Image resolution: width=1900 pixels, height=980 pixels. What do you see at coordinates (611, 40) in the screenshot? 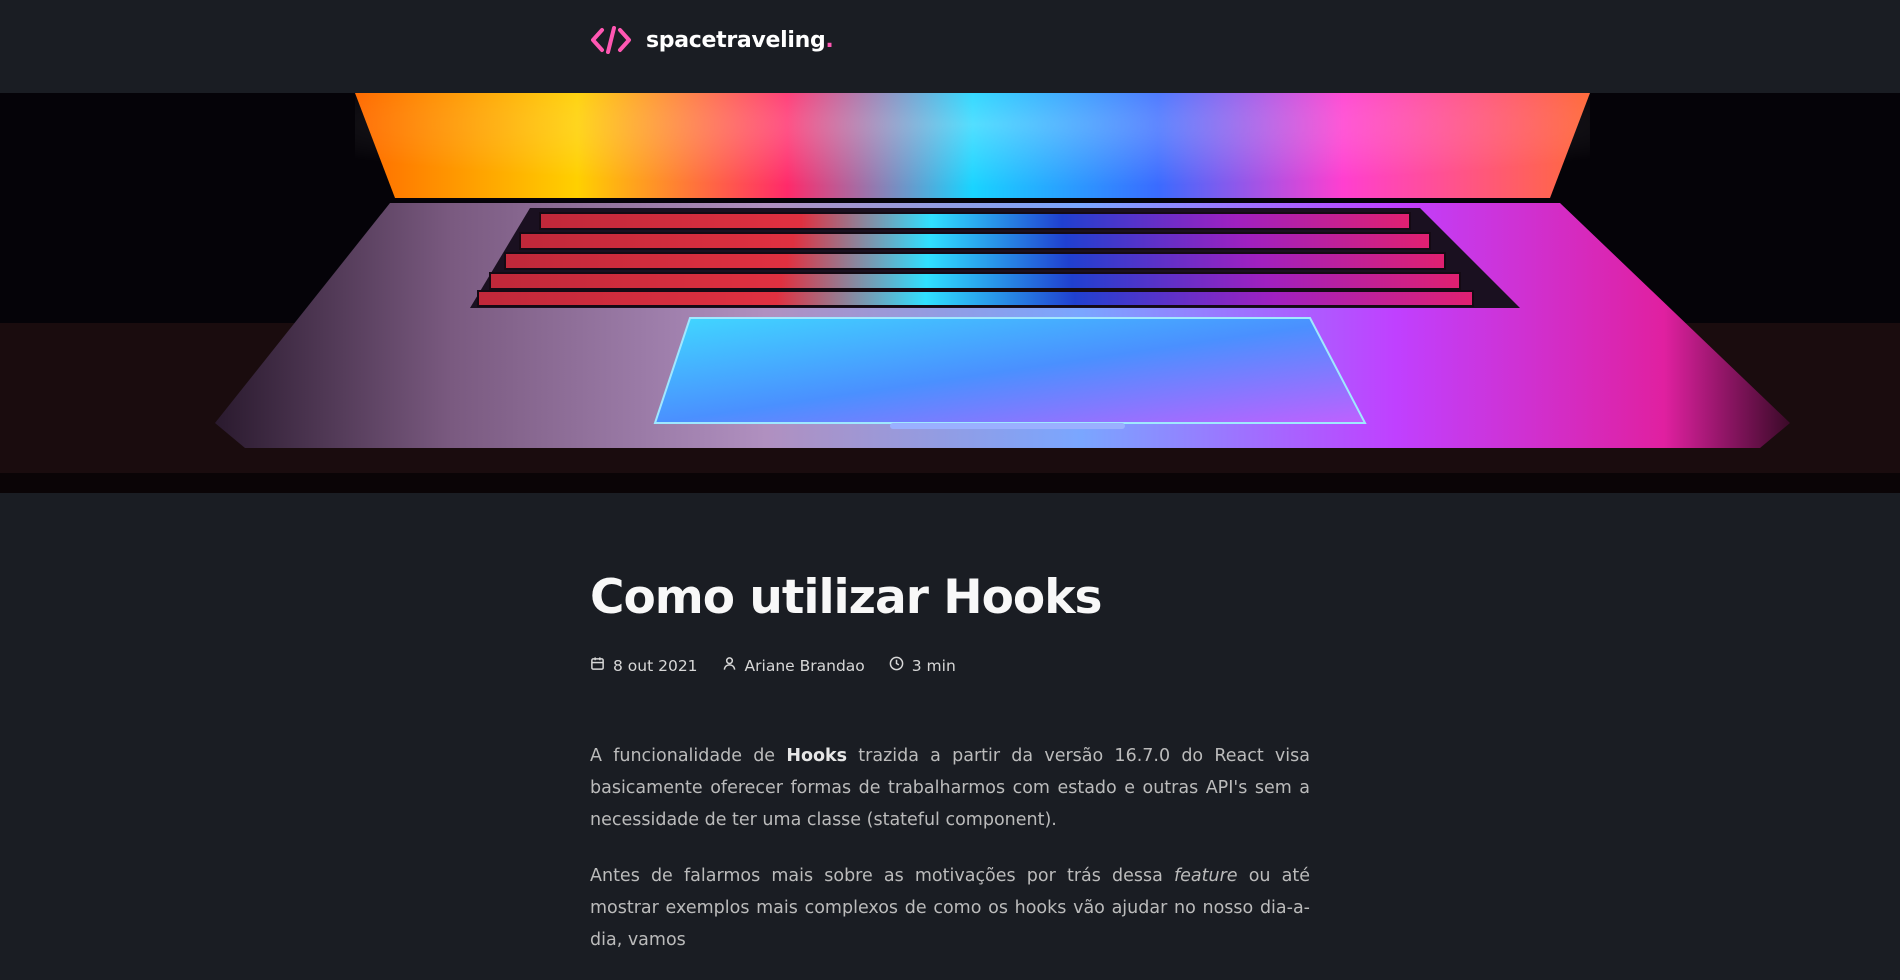
I see `code-brackets-icon` at bounding box center [611, 40].